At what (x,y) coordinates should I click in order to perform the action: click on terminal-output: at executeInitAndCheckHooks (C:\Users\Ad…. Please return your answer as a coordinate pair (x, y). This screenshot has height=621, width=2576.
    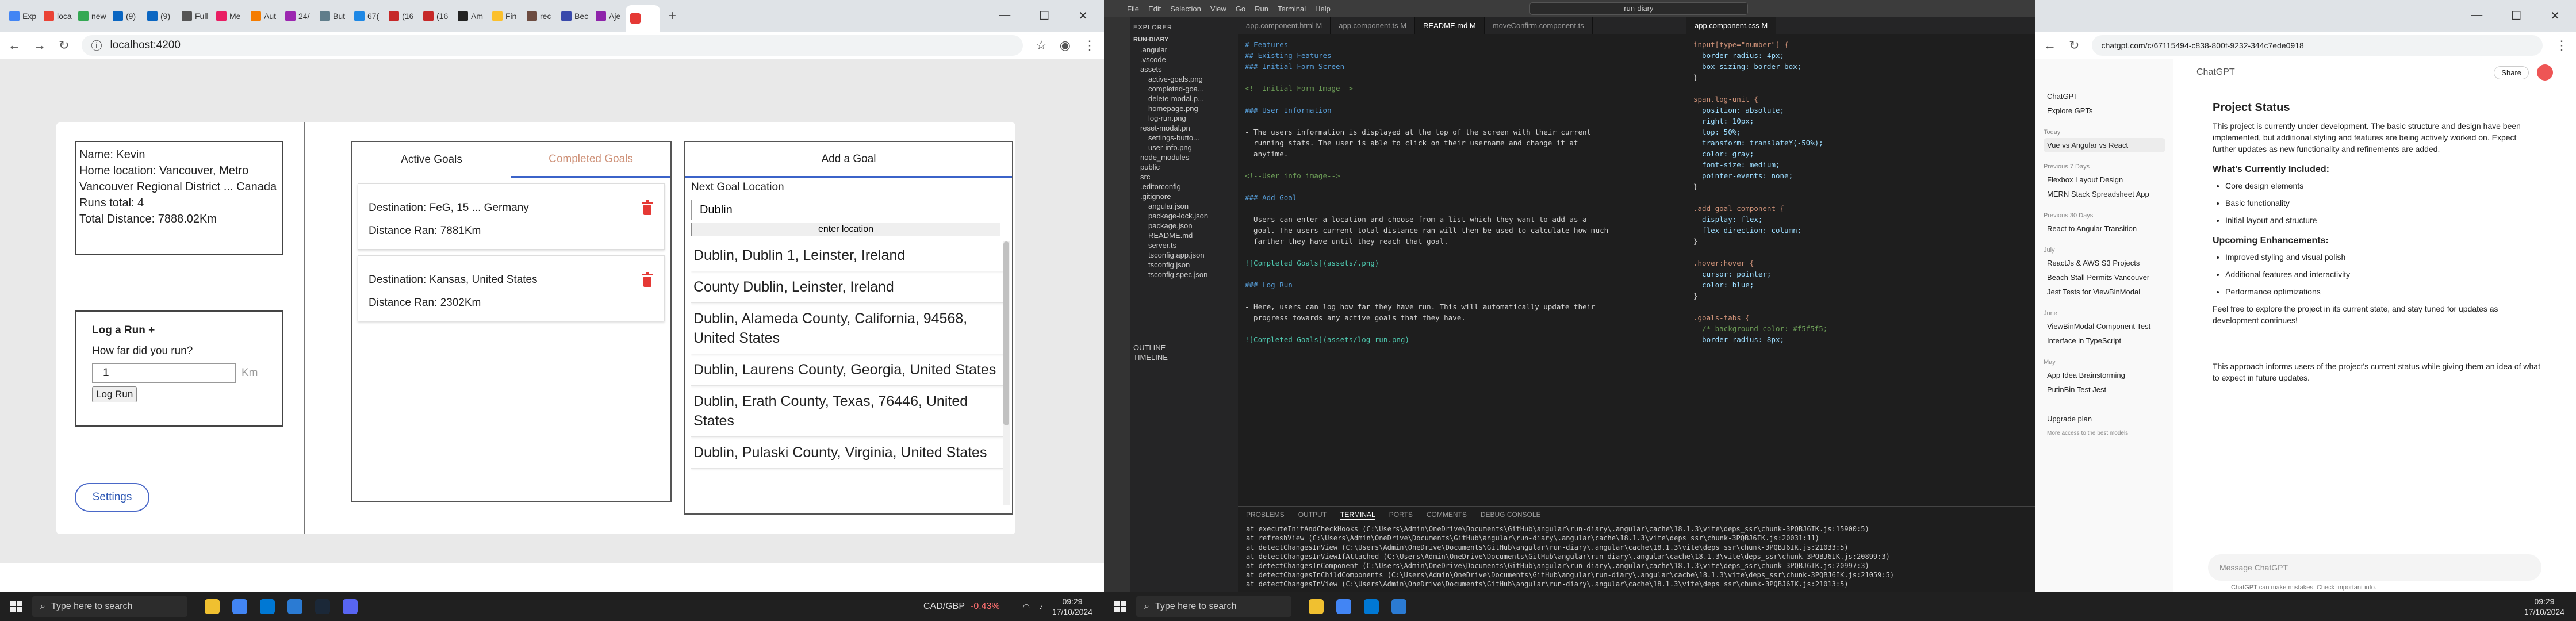
    Looking at the image, I should click on (1636, 556).